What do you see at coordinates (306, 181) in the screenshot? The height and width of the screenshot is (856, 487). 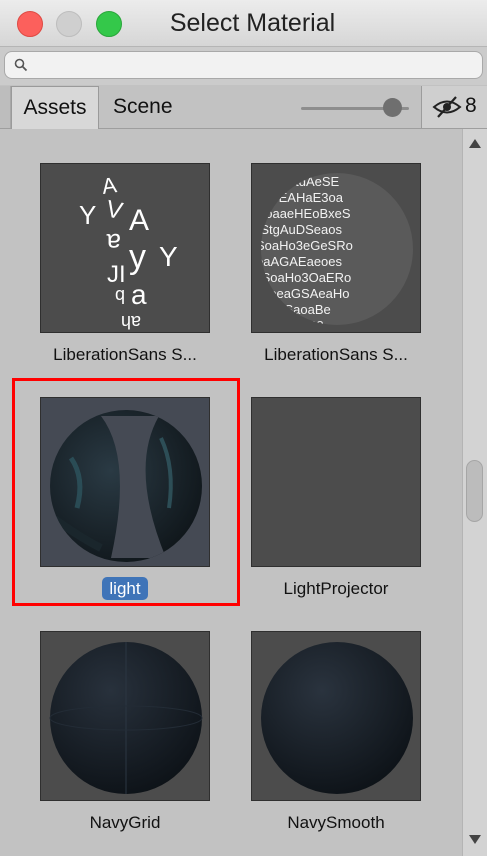 I see `svg-text: A3etdAeSE` at bounding box center [306, 181].